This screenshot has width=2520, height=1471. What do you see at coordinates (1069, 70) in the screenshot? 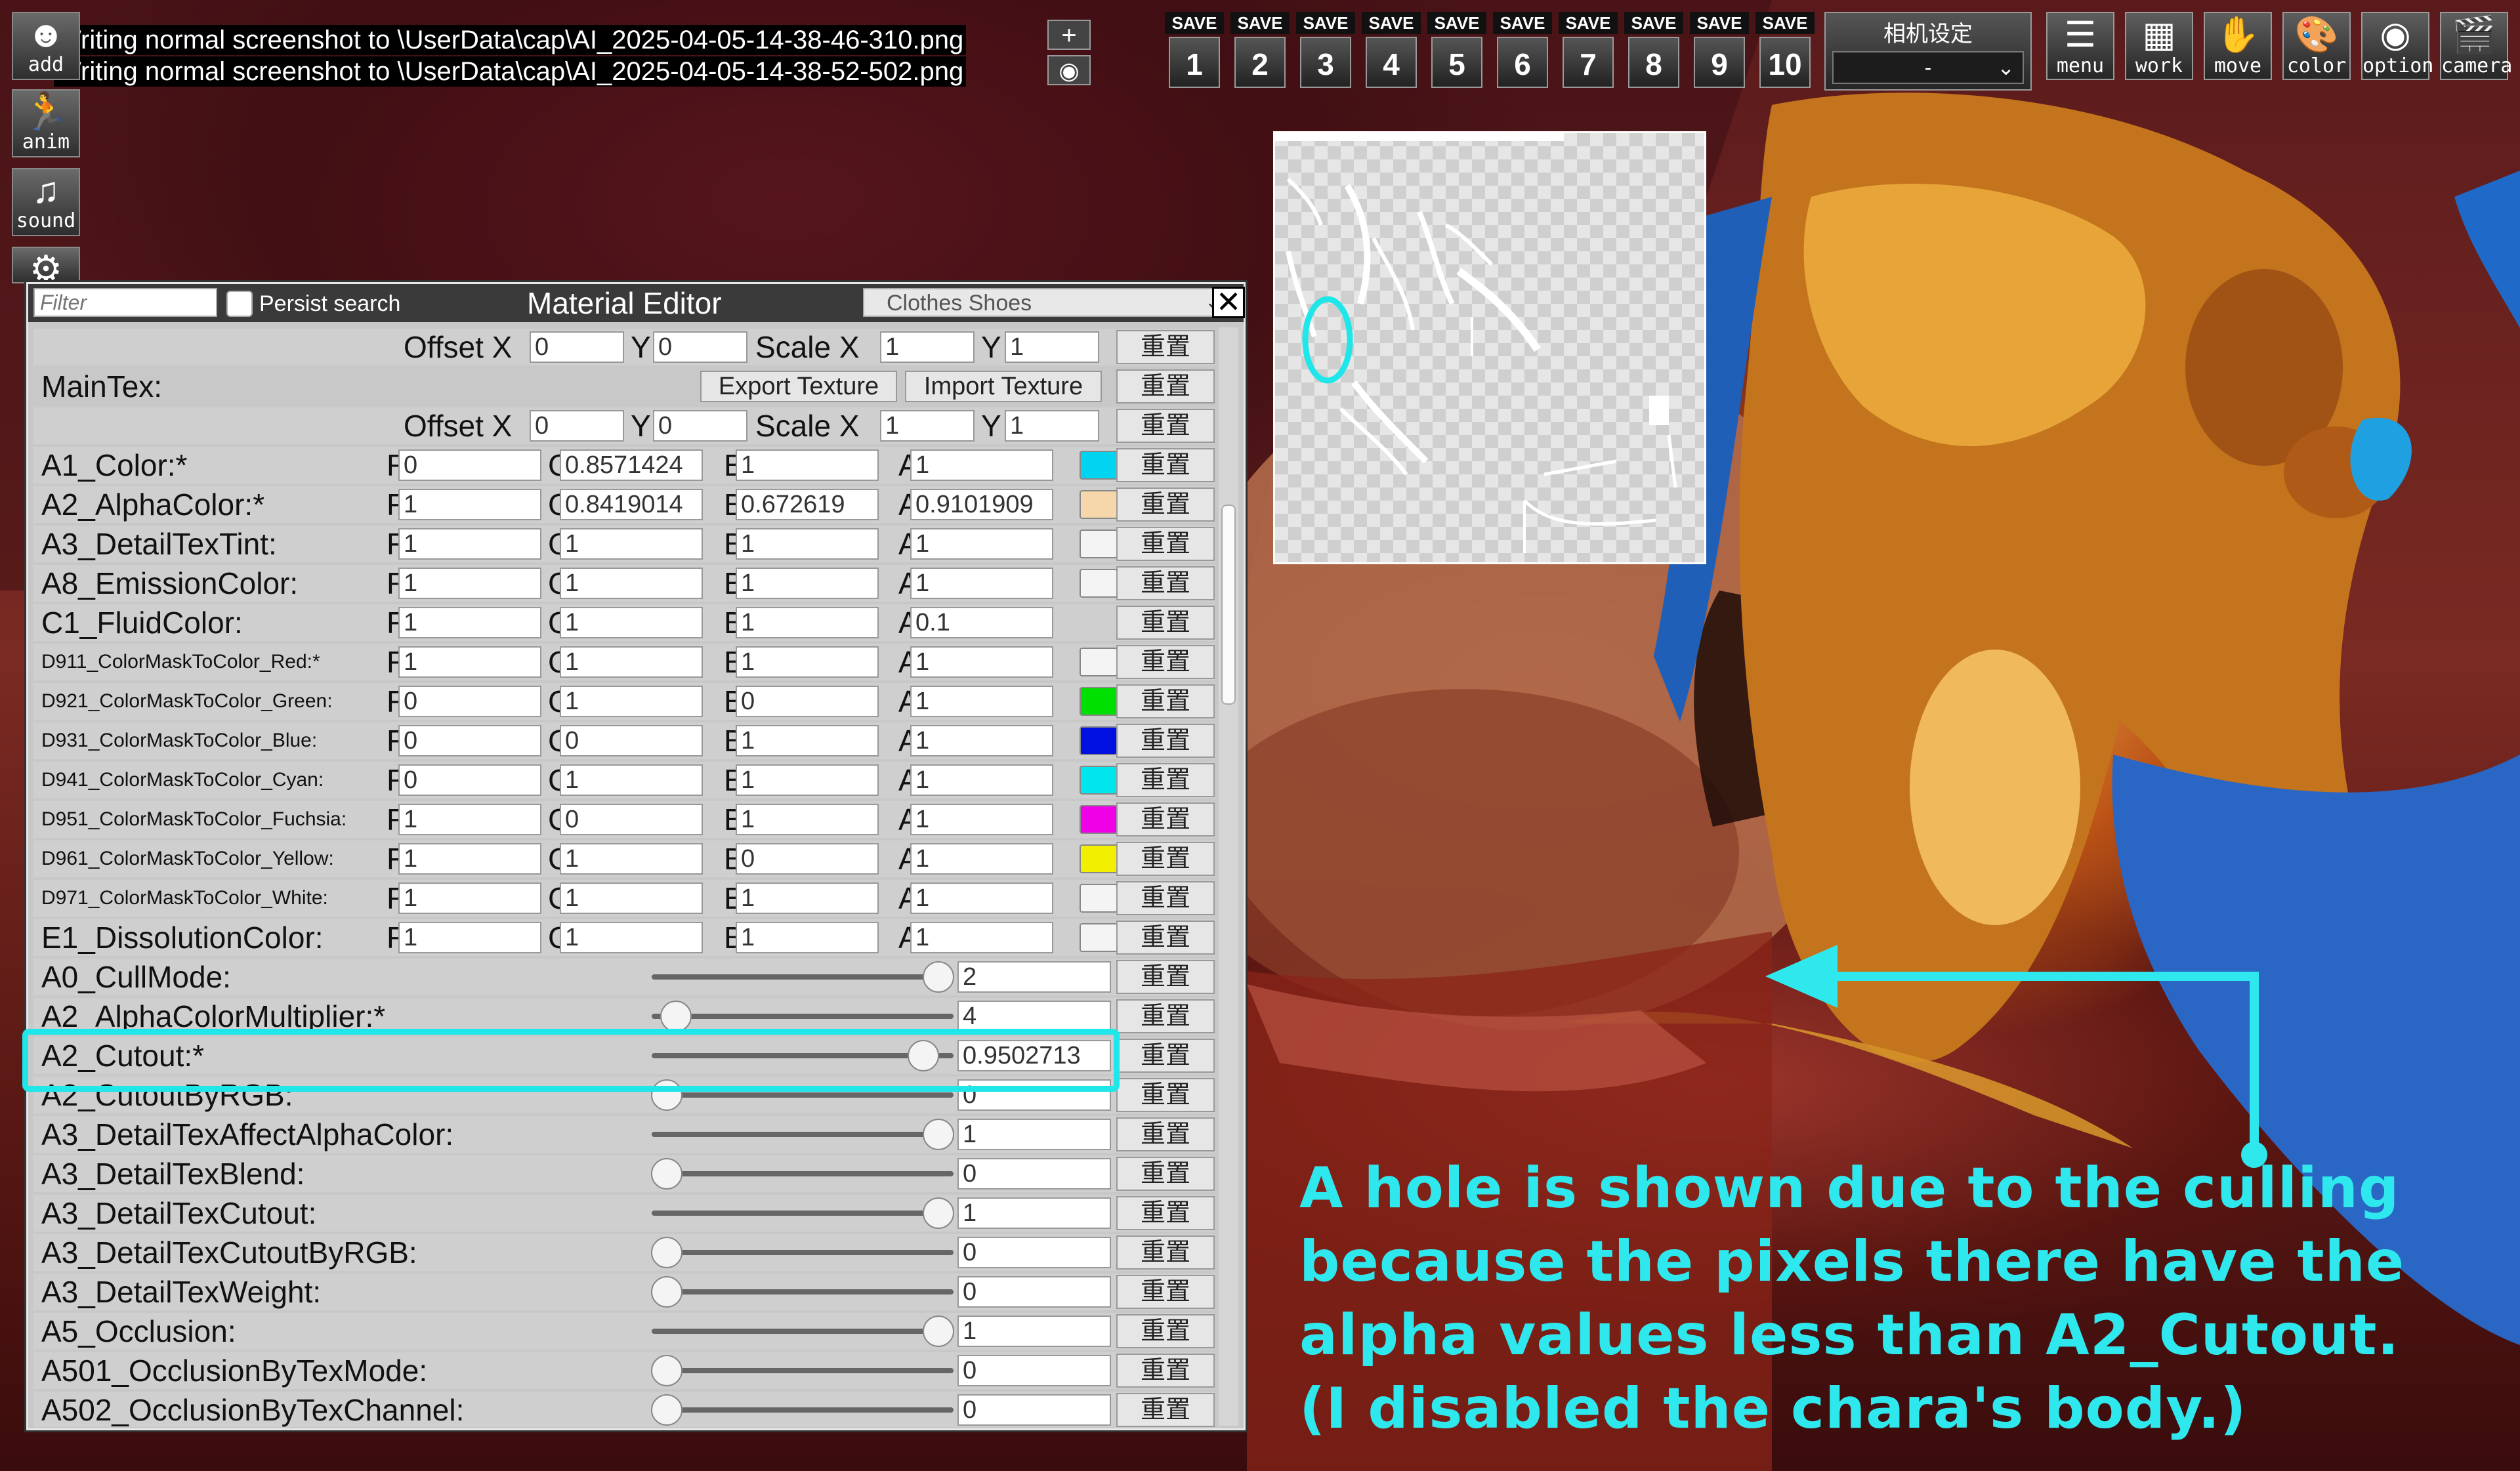
I see `visibility-toggle: ◉` at bounding box center [1069, 70].